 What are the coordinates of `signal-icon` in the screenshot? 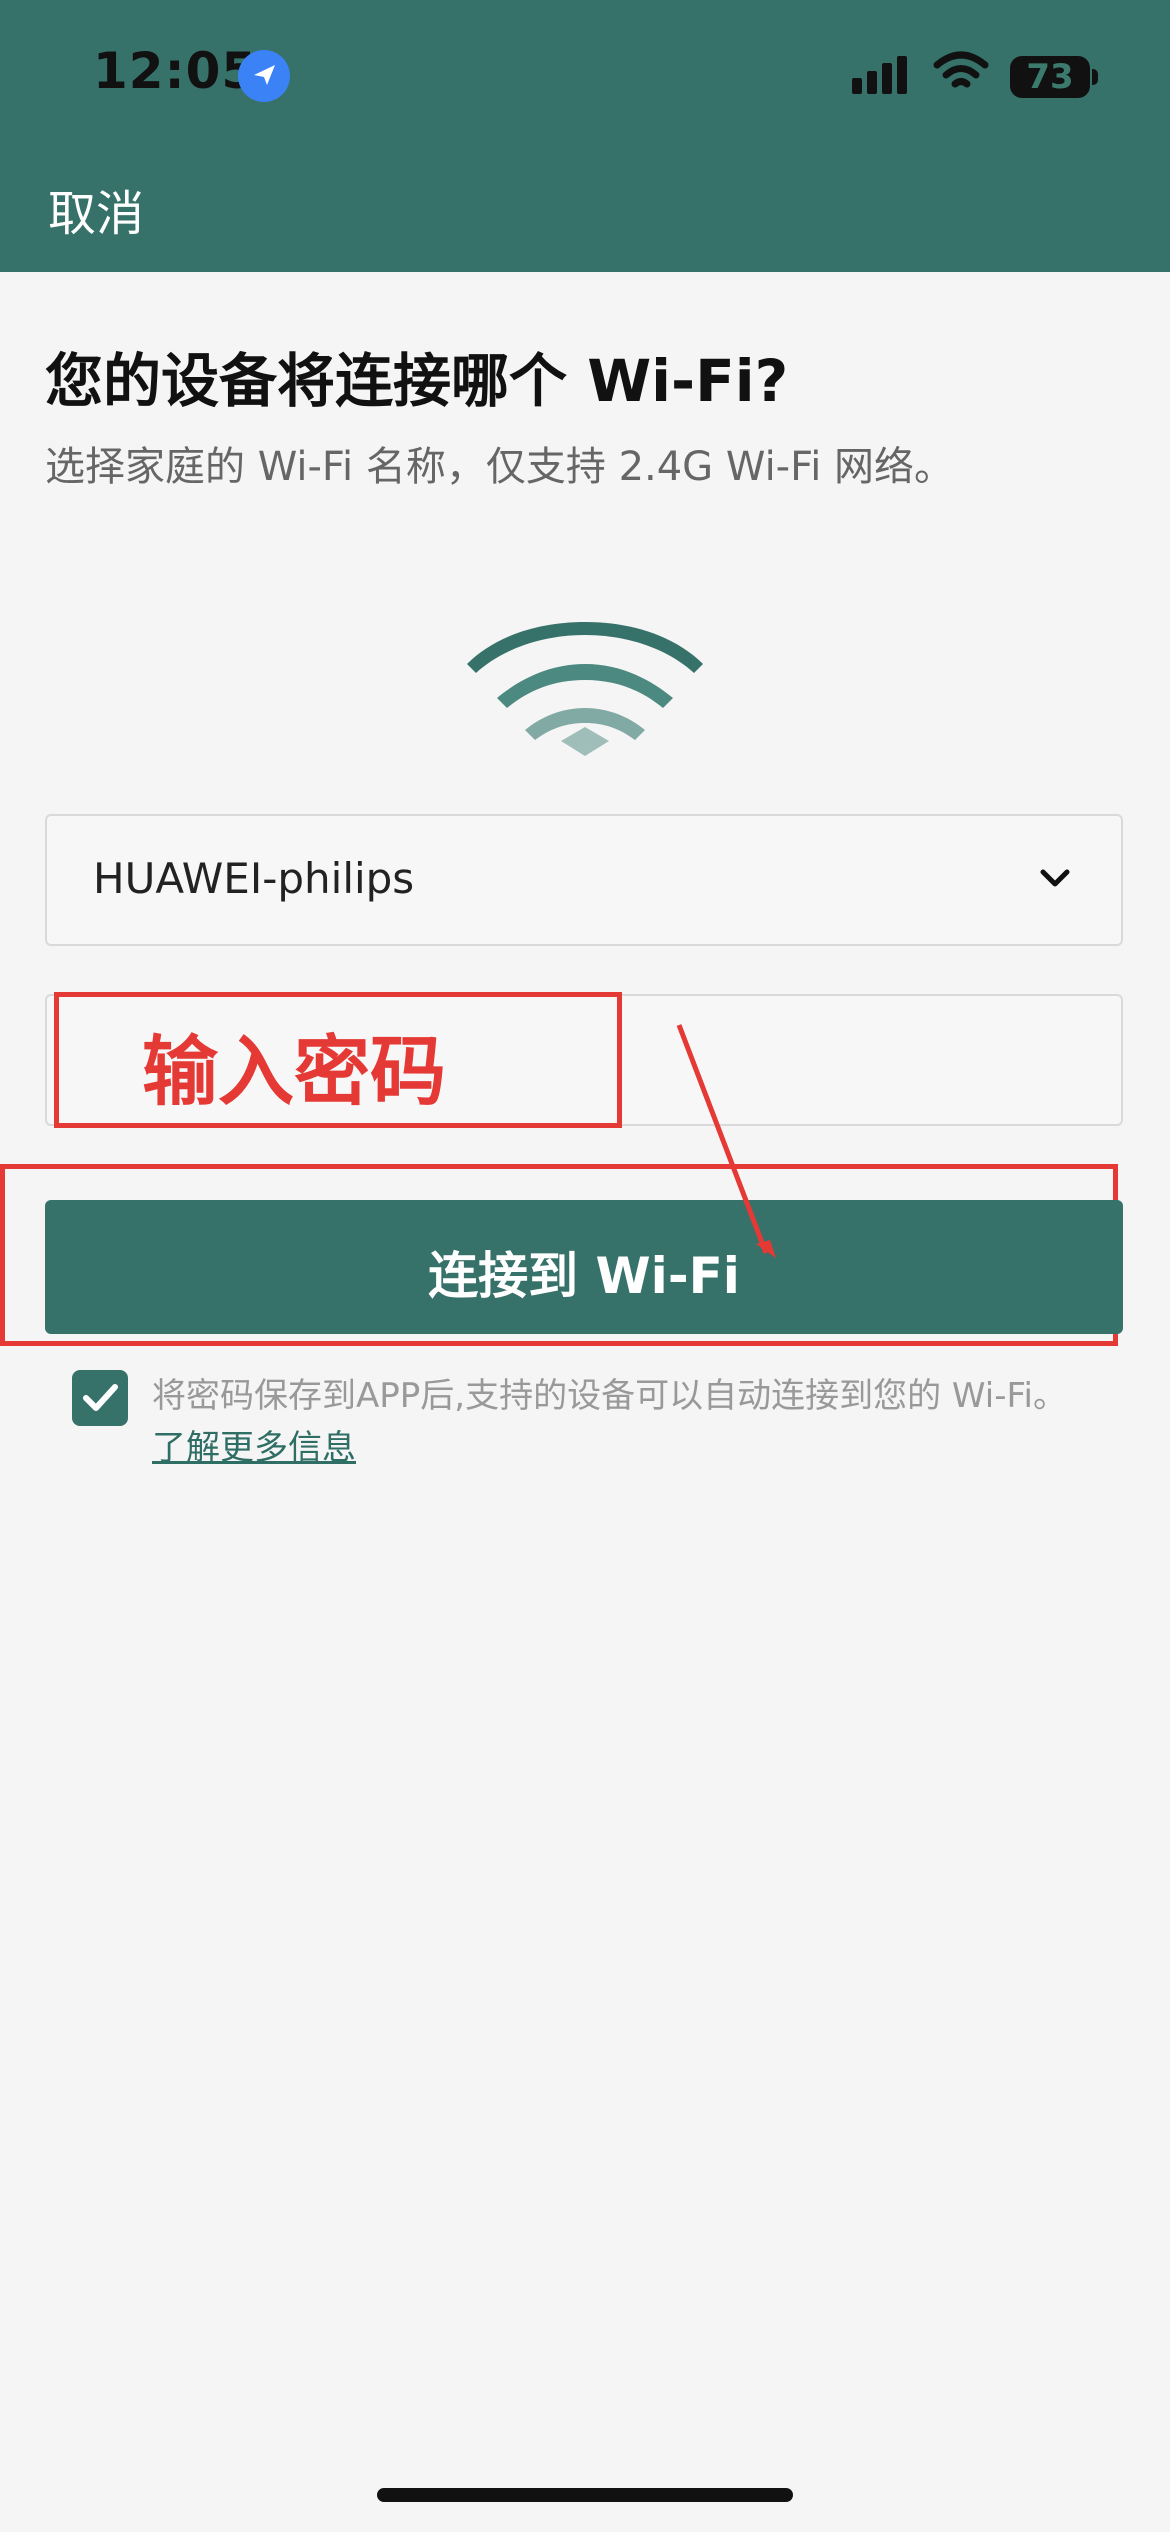 It's located at (879, 75).